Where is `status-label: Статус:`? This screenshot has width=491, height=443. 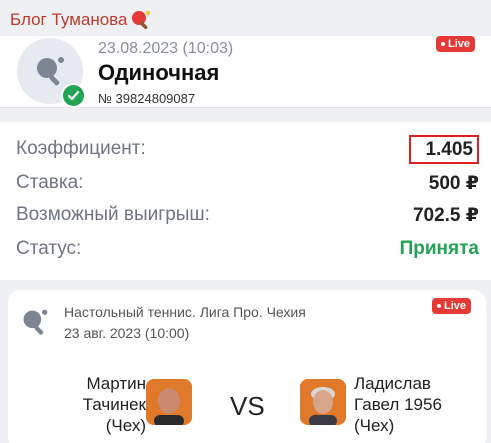
status-label: Статус: is located at coordinates (49, 248).